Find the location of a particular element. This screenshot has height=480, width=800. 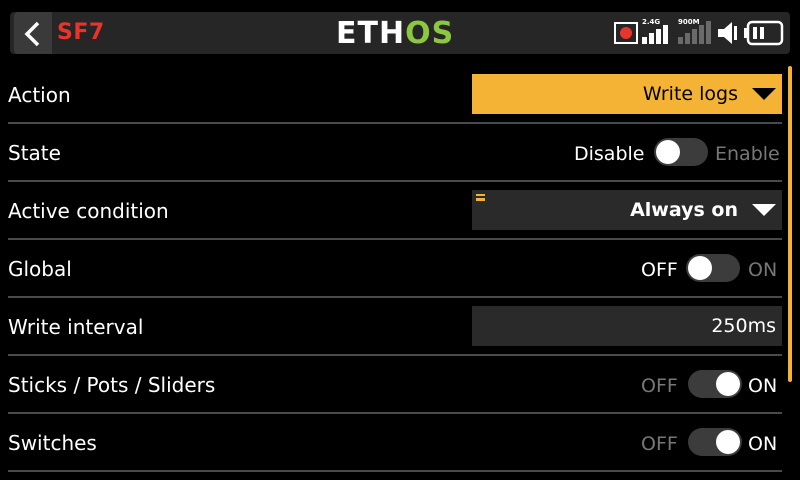

state-label: State is located at coordinates (34, 153).